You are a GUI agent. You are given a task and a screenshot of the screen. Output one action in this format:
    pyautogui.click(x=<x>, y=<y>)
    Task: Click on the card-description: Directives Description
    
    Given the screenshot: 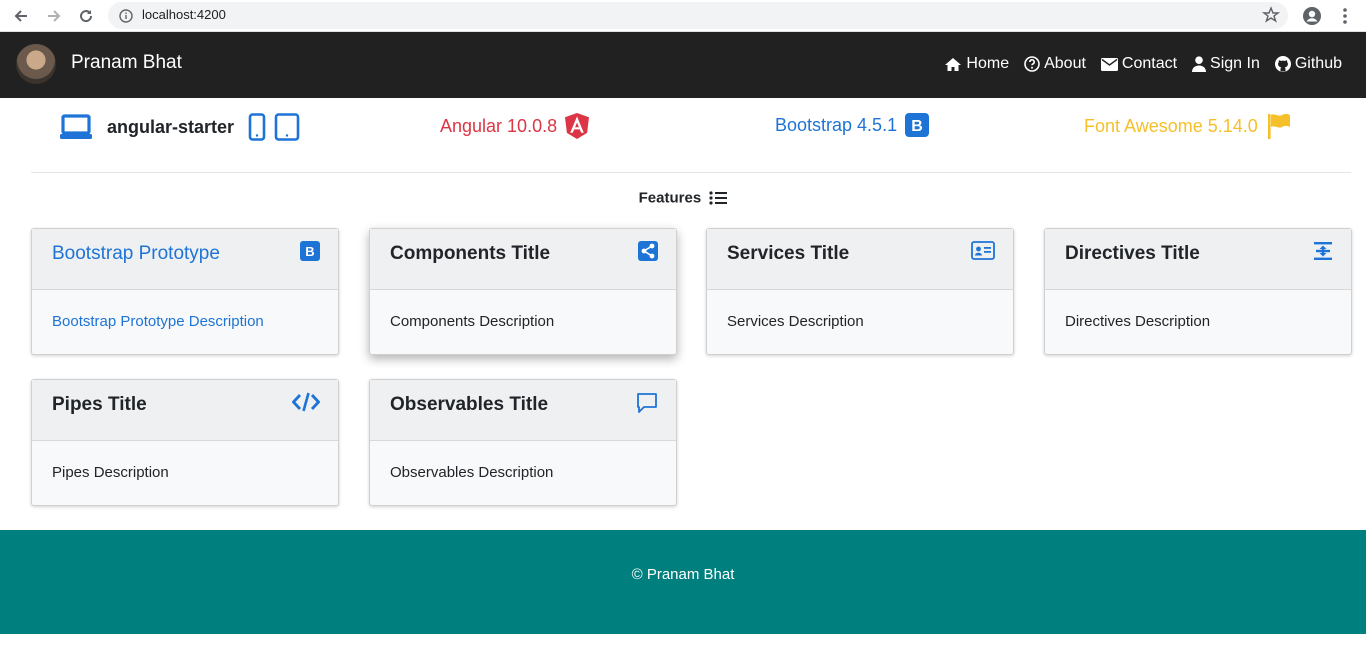 What is the action you would take?
    pyautogui.click(x=1138, y=321)
    